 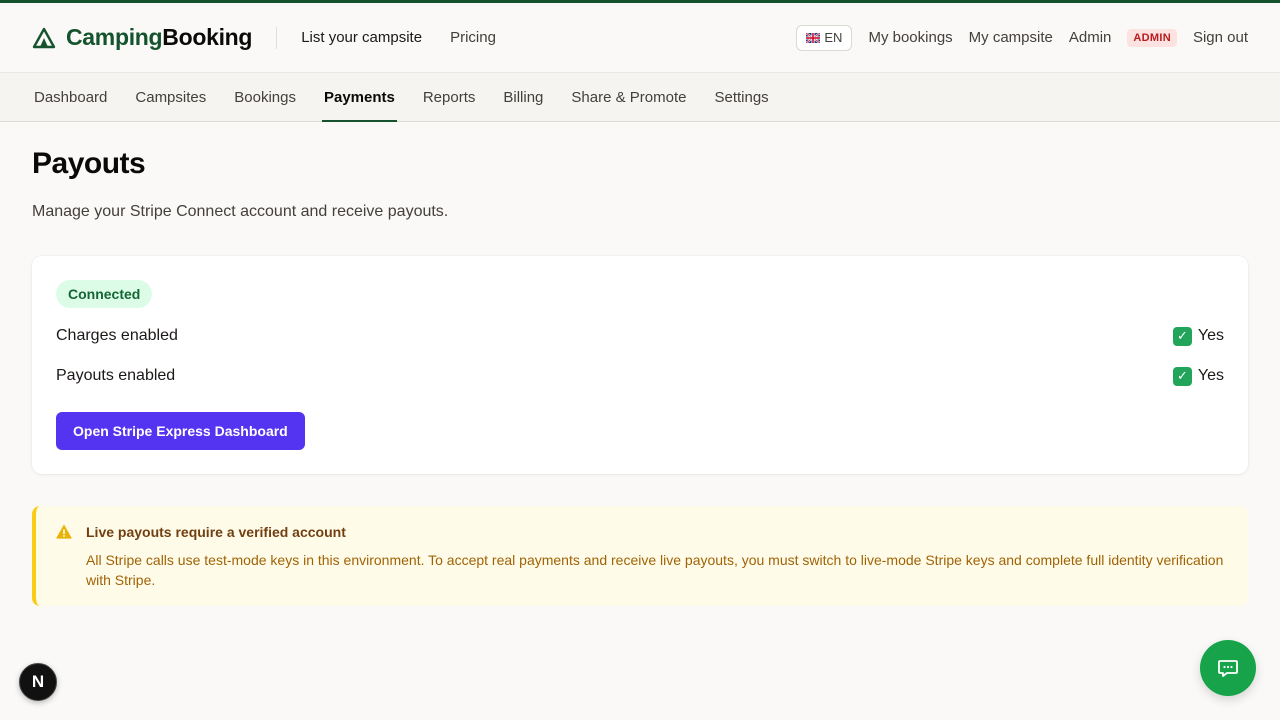 What do you see at coordinates (910, 37) in the screenshot?
I see `my-bookings-link: My bookings` at bounding box center [910, 37].